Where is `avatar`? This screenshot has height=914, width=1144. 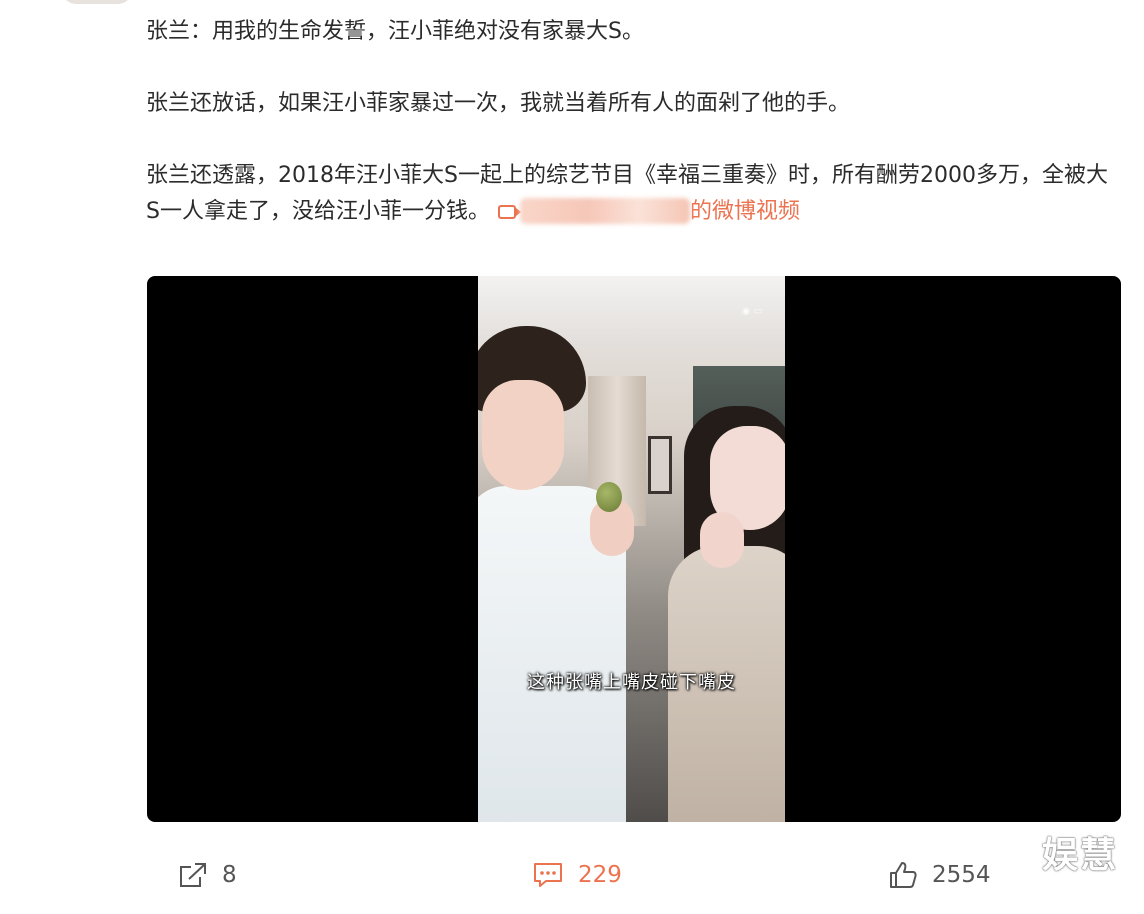 avatar is located at coordinates (97, 2).